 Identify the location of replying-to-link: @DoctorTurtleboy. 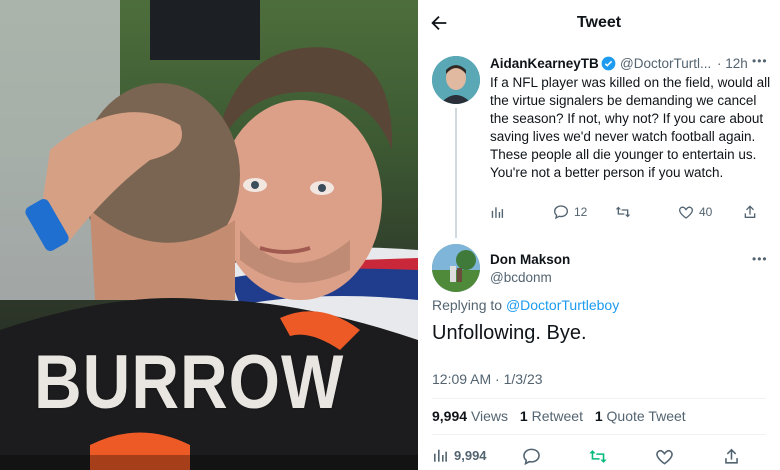
(562, 305).